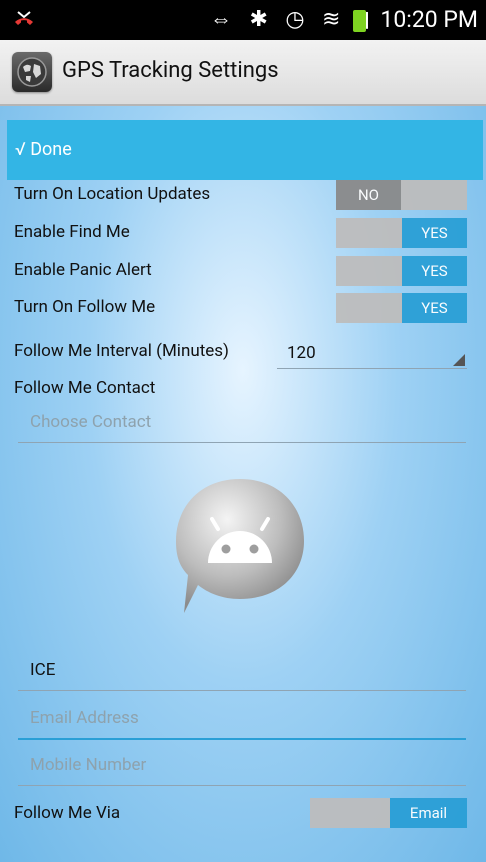 The image size is (486, 862). I want to click on clock: 10:20 PM, so click(429, 19).